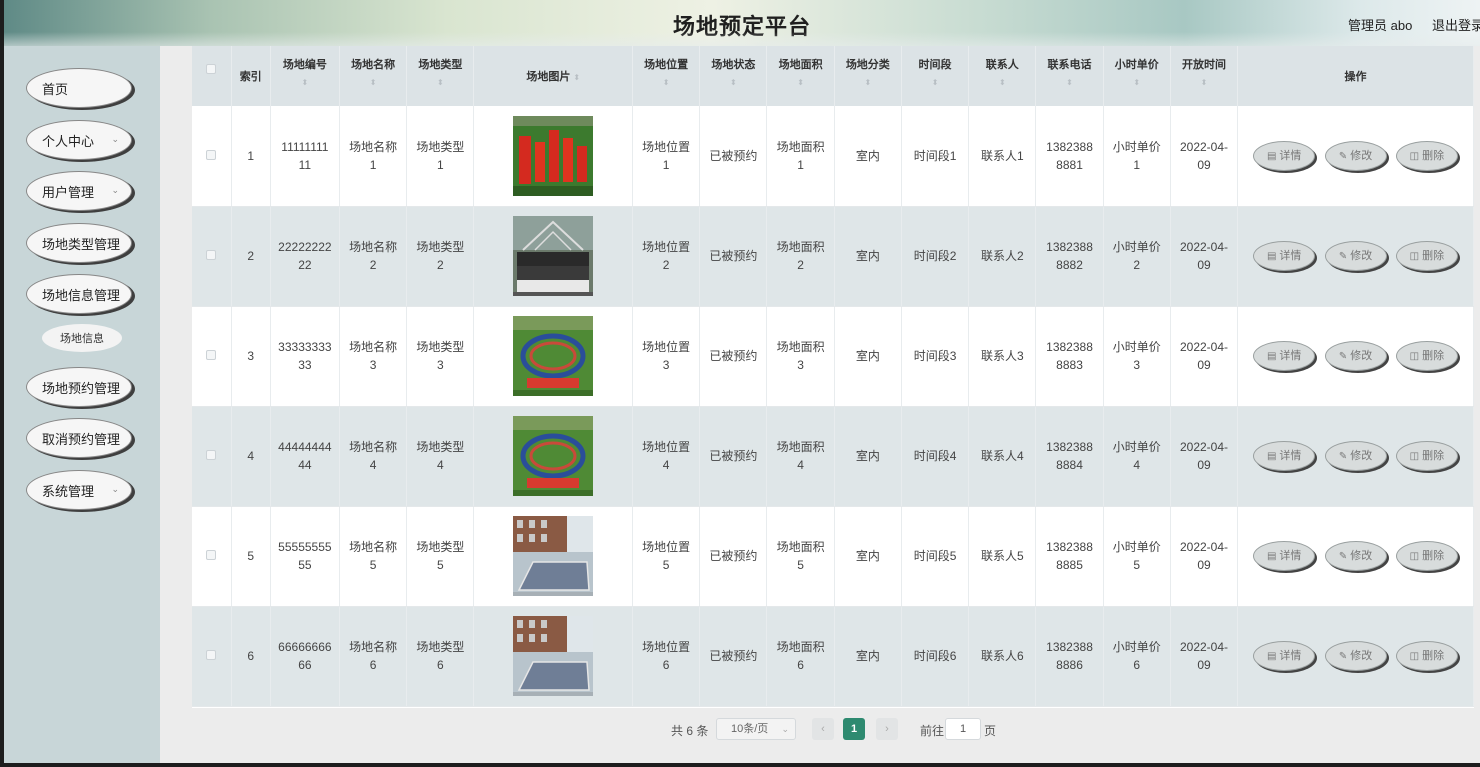  Describe the element at coordinates (79, 294) in the screenshot. I see `sidebar-item-venue-info-management: 场地信息管理` at that location.